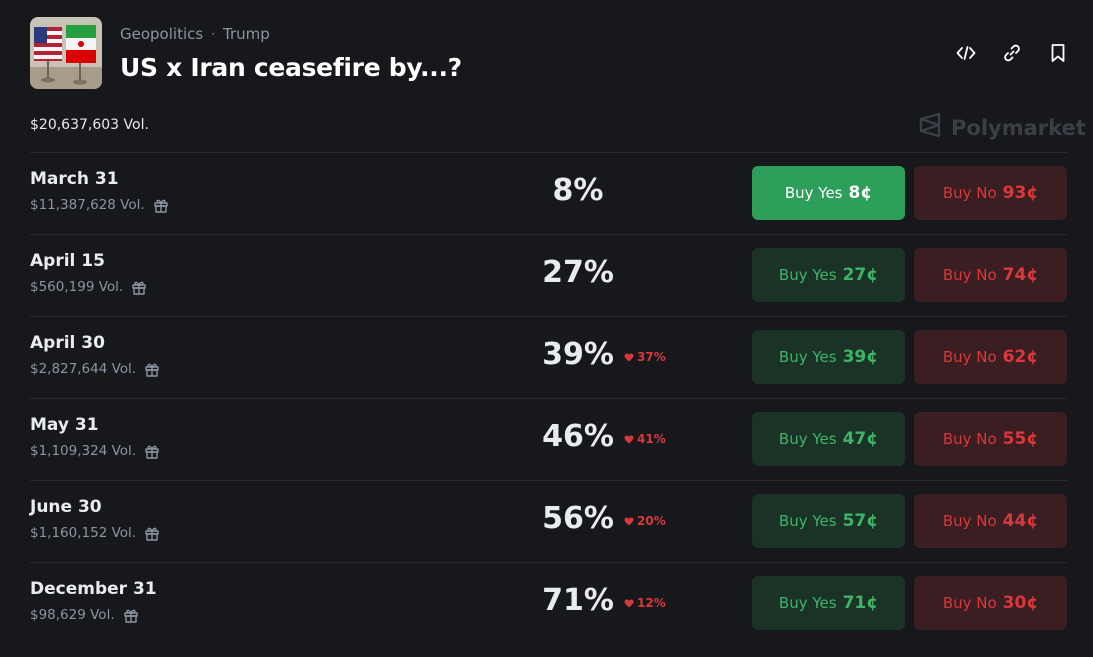 The height and width of the screenshot is (657, 1093). What do you see at coordinates (1058, 53) in the screenshot?
I see `bookmark-icon` at bounding box center [1058, 53].